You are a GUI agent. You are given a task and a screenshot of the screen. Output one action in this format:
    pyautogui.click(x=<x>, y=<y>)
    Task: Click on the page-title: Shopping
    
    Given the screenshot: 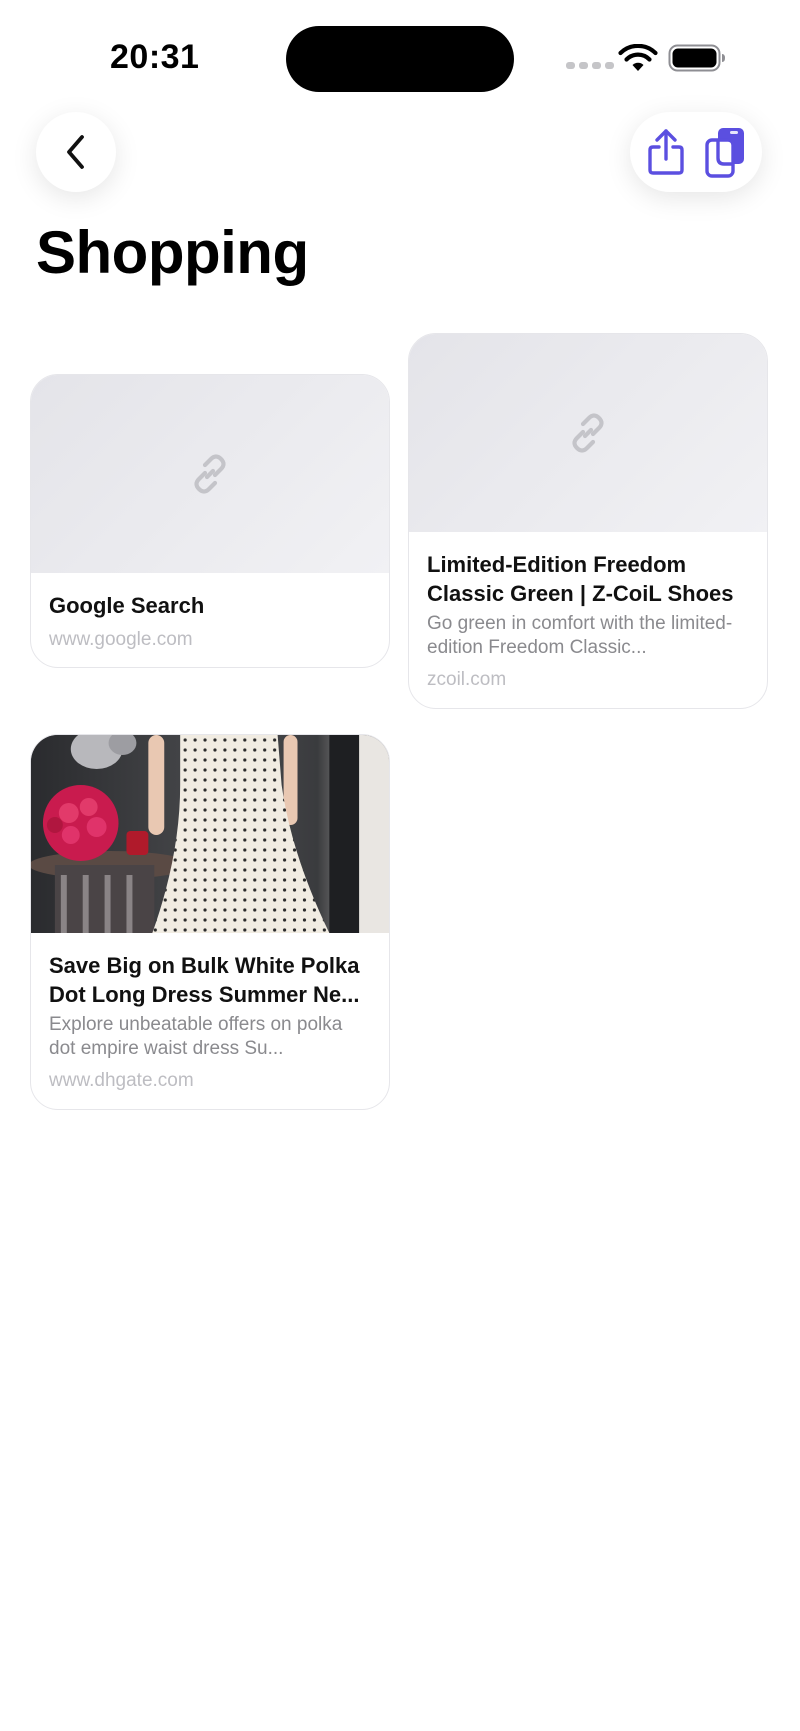 What is the action you would take?
    pyautogui.click(x=172, y=252)
    